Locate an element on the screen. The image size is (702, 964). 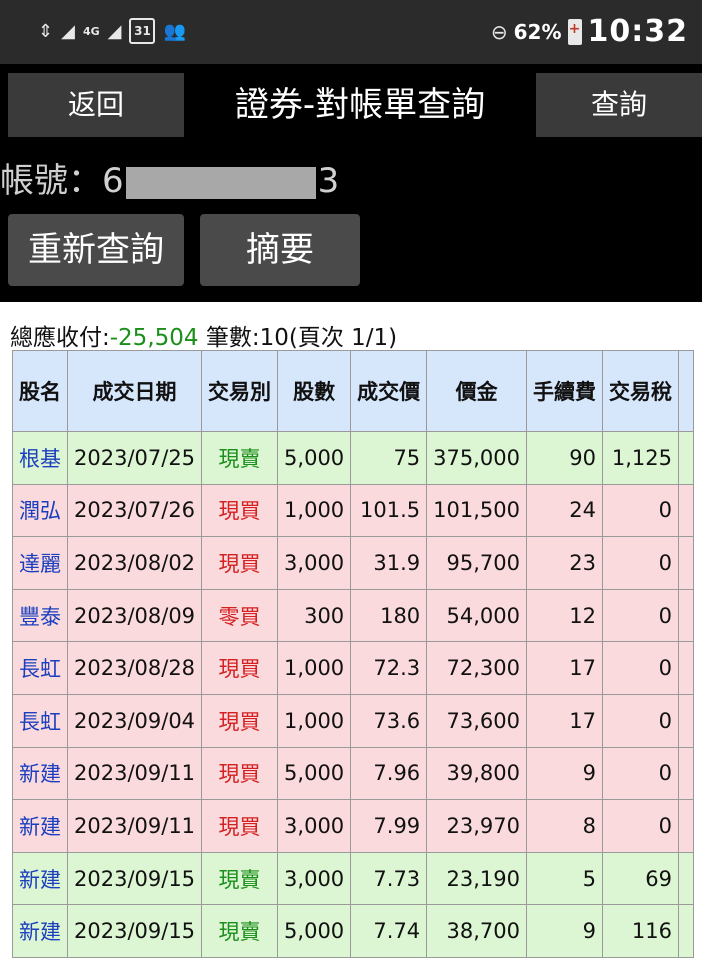
header-col-tax: 交易稅 is located at coordinates (641, 391).